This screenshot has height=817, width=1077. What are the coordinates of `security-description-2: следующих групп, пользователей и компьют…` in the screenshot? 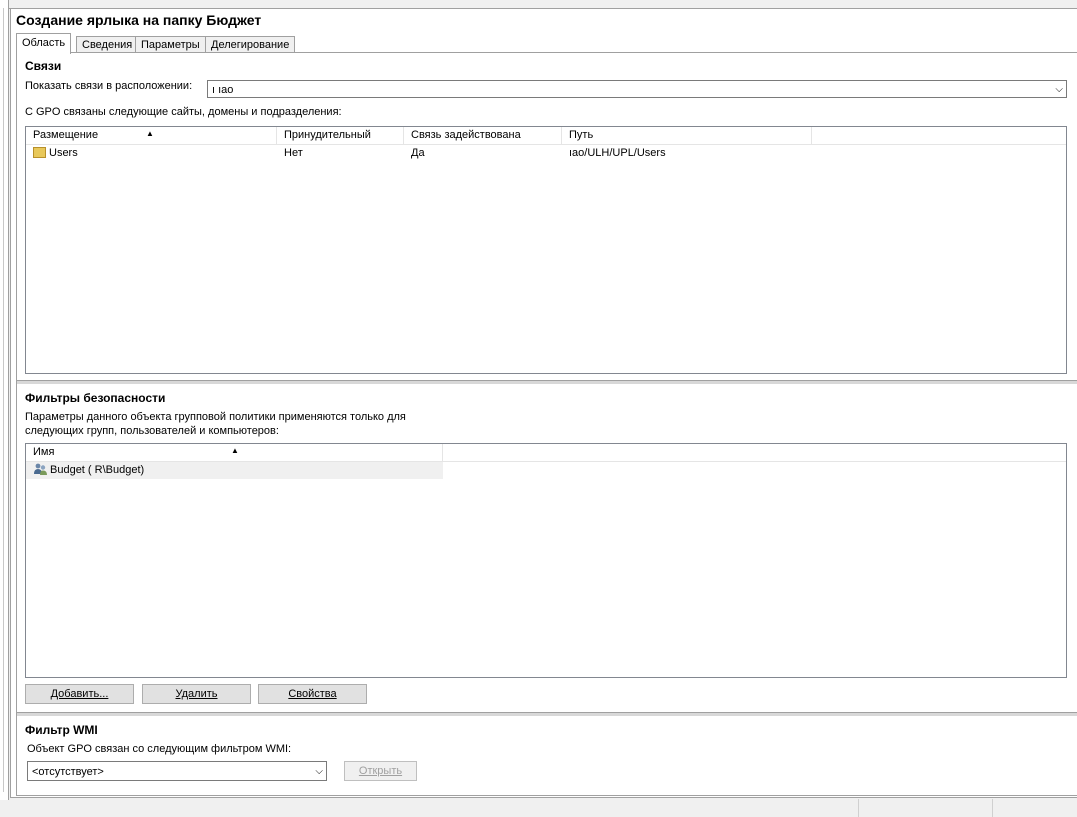 It's located at (152, 431).